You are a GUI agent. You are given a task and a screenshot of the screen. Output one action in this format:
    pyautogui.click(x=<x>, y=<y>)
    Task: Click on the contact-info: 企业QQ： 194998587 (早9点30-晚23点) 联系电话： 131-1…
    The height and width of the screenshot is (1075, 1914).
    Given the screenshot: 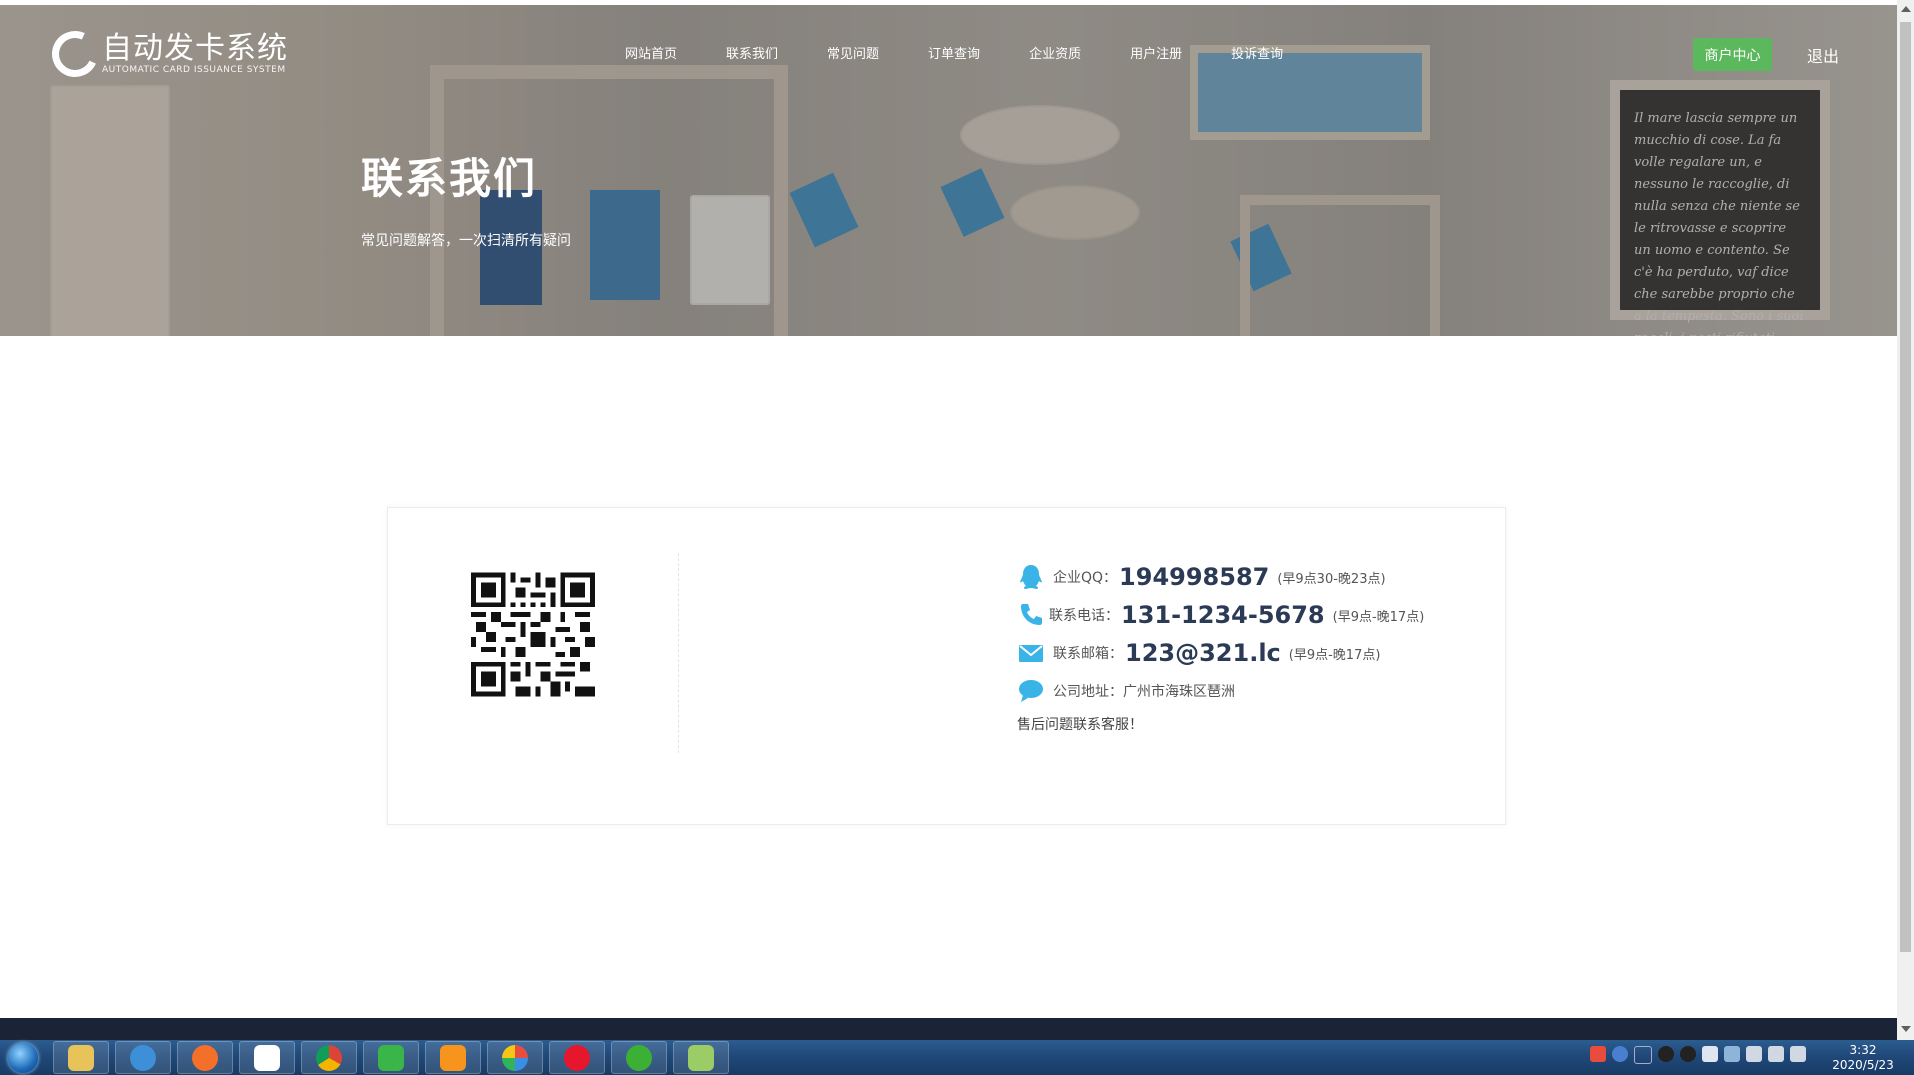 What is the action you would take?
    pyautogui.click(x=1220, y=646)
    